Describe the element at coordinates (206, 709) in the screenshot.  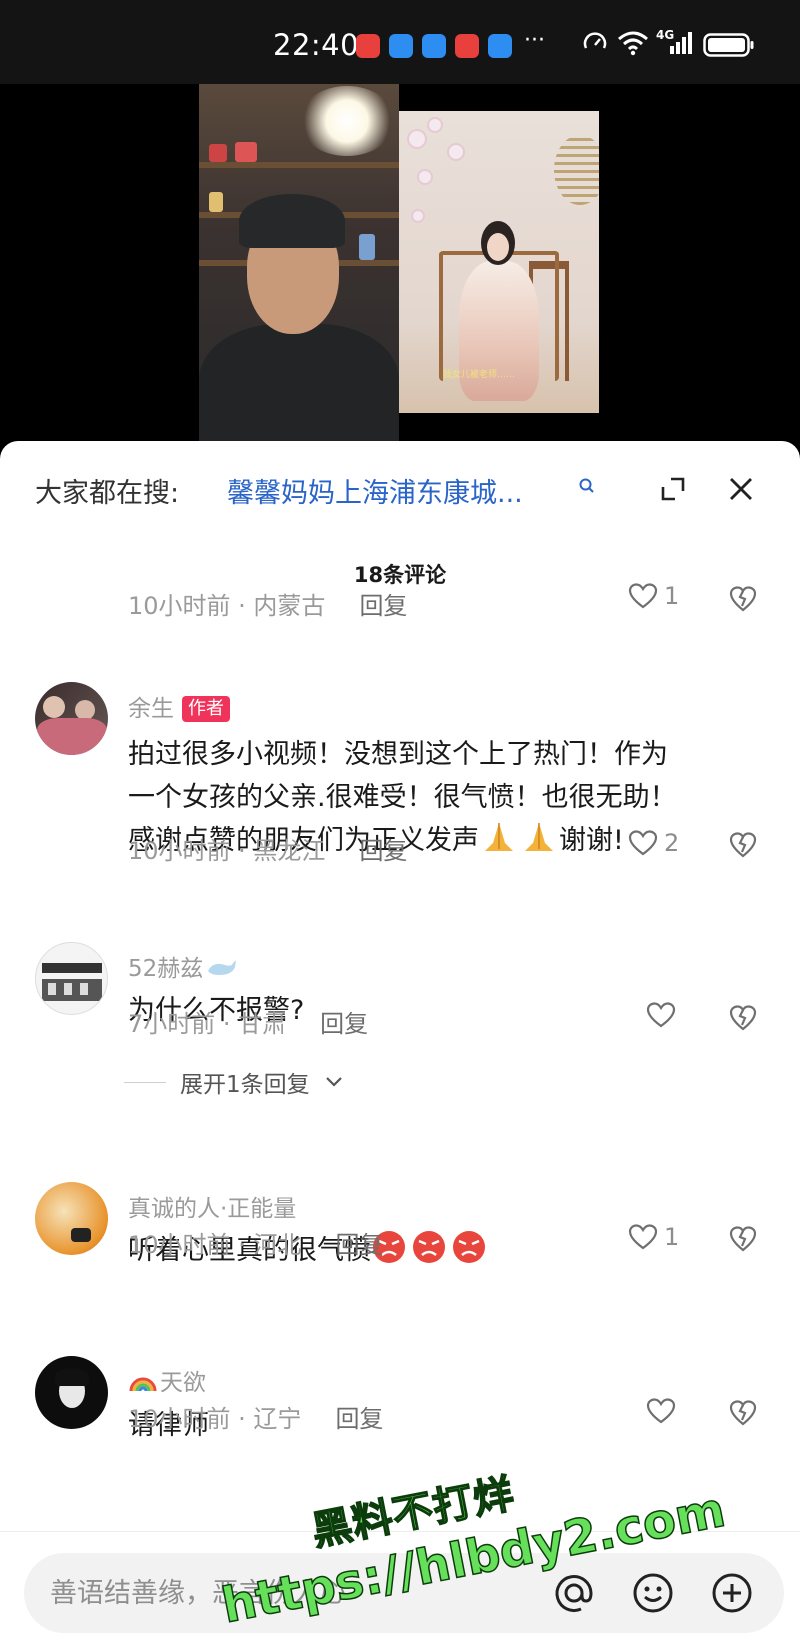
I see `author-badge: 作者` at that location.